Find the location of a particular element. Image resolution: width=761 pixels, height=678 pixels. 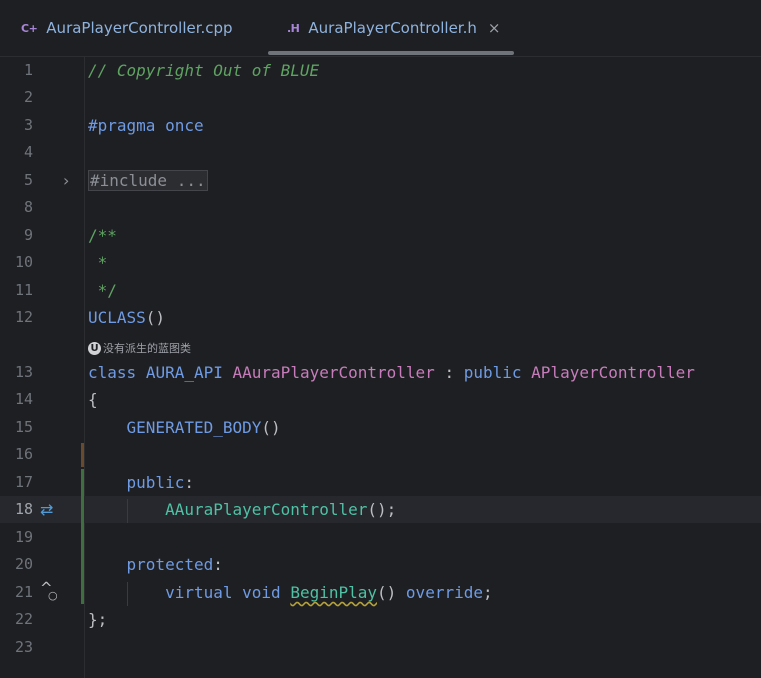

code-line: 17 public: is located at coordinates (380, 482).